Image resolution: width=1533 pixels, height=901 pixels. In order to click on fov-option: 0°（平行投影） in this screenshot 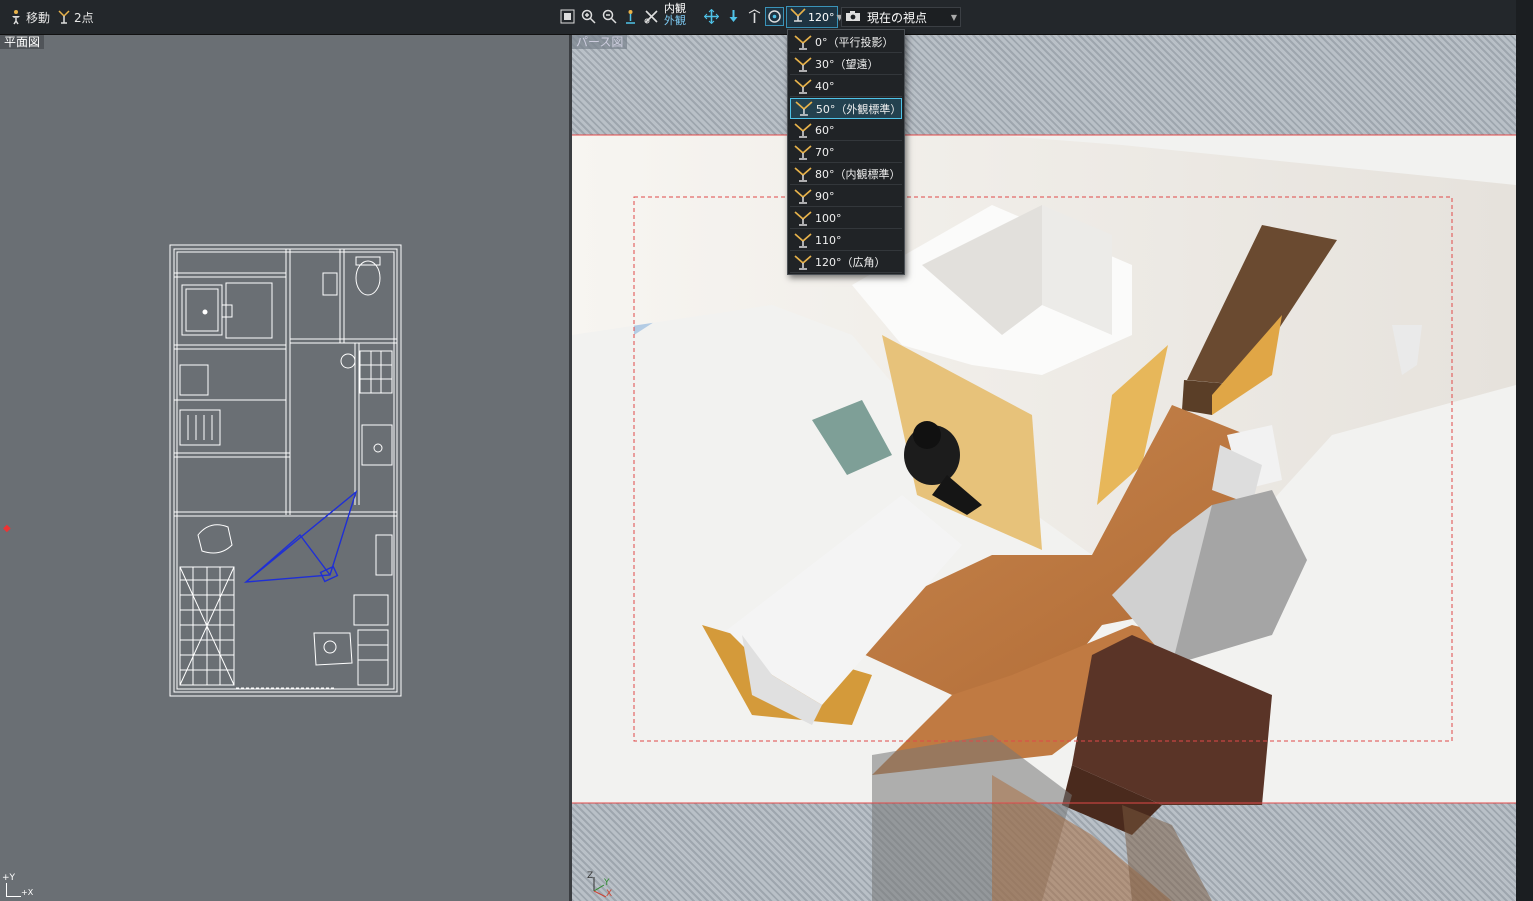, I will do `click(846, 42)`.